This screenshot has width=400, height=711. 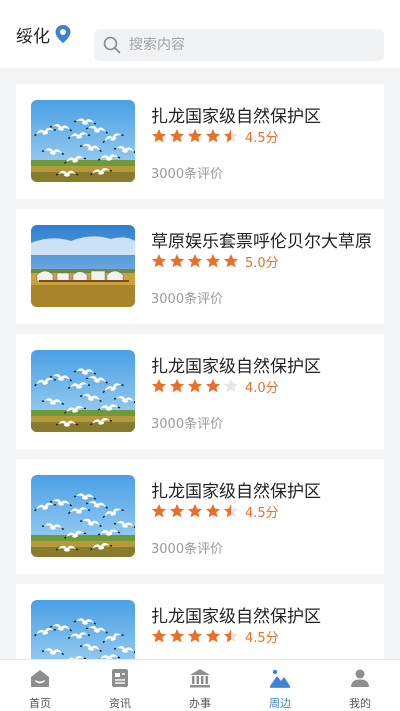 What do you see at coordinates (40, 678) in the screenshot?
I see `home-icon` at bounding box center [40, 678].